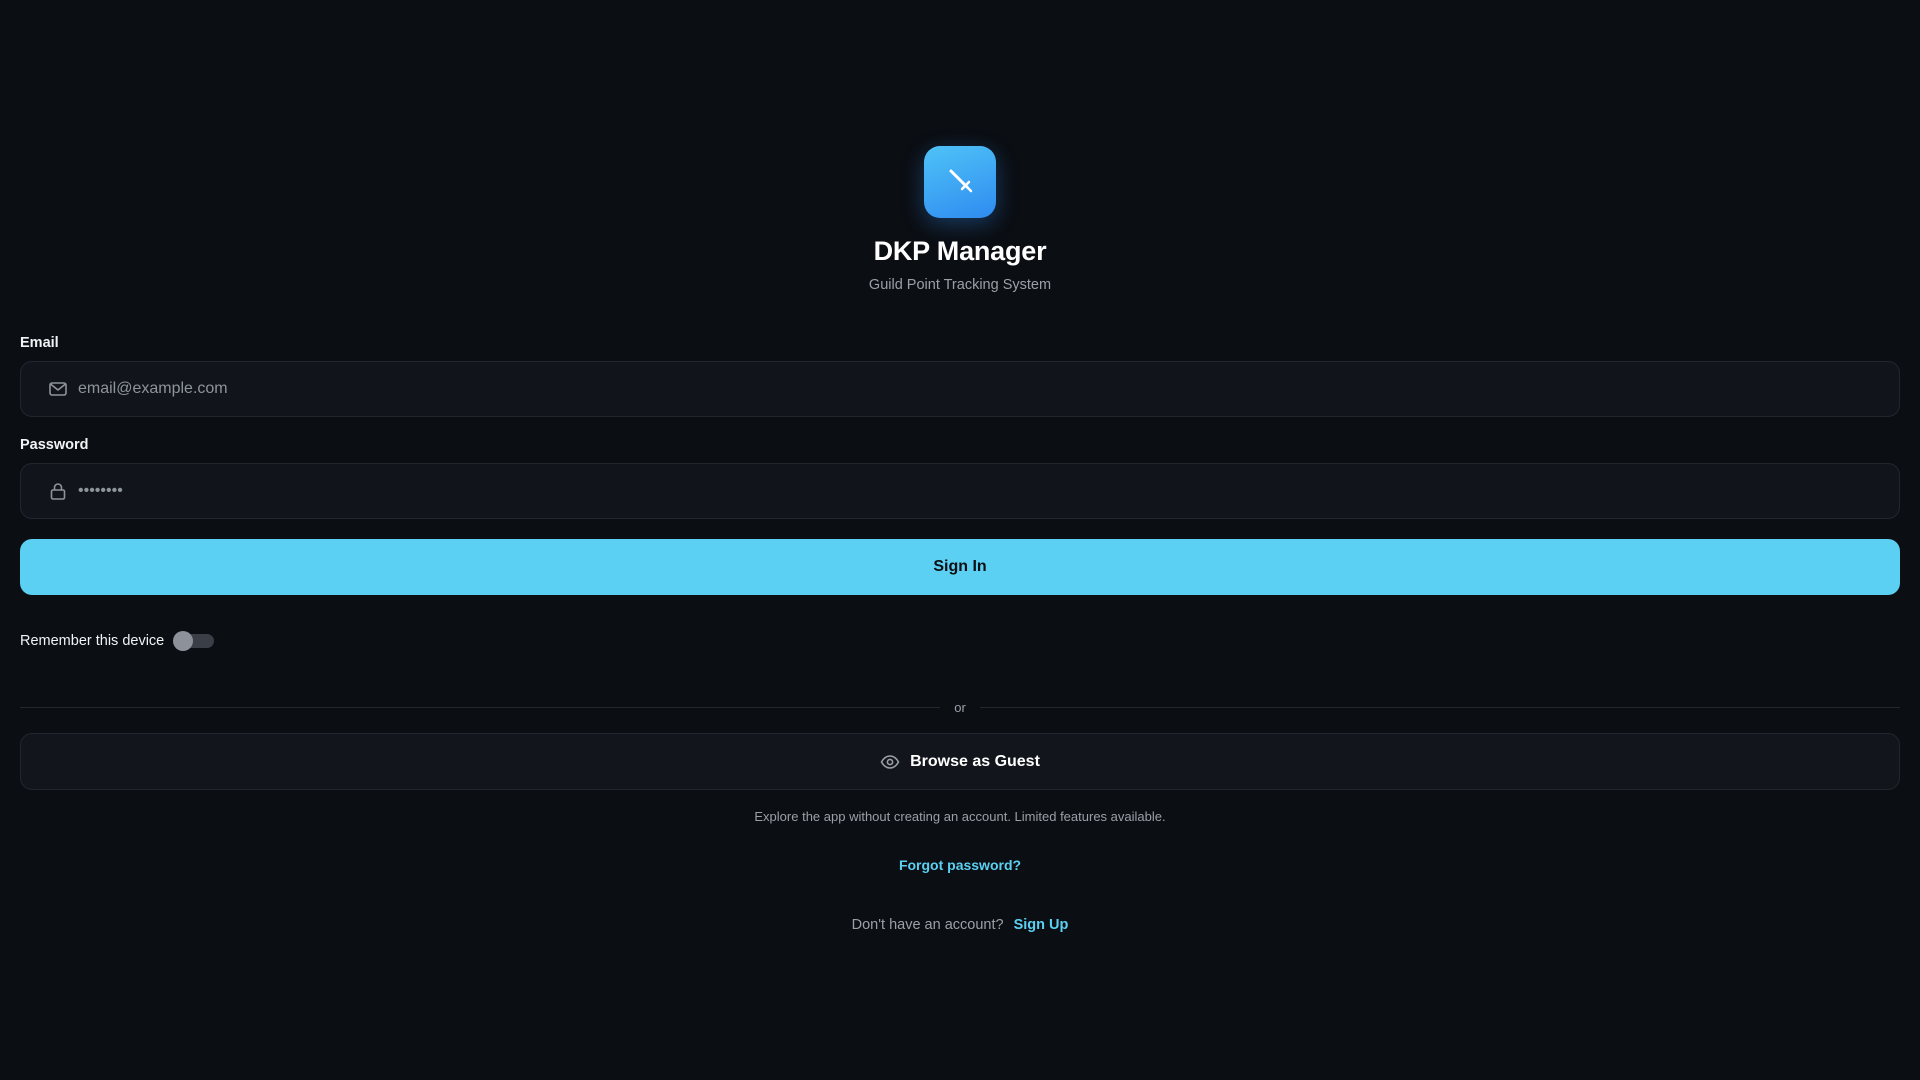  I want to click on app-logo, so click(960, 182).